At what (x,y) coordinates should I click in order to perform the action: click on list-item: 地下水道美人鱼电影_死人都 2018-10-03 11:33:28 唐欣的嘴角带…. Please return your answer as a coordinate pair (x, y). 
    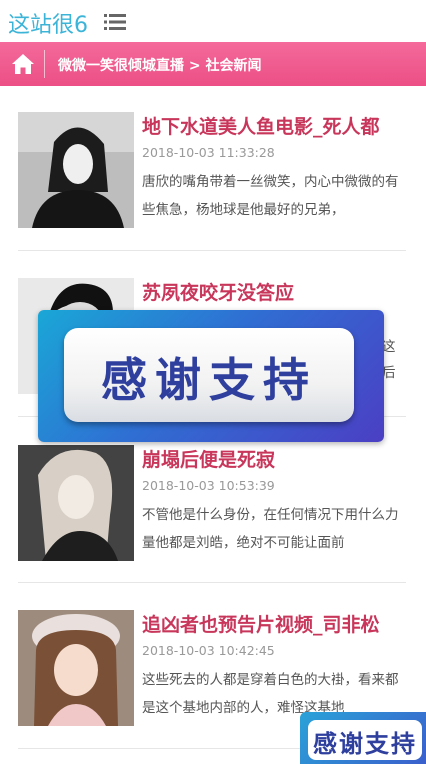
    Looking at the image, I should click on (212, 170).